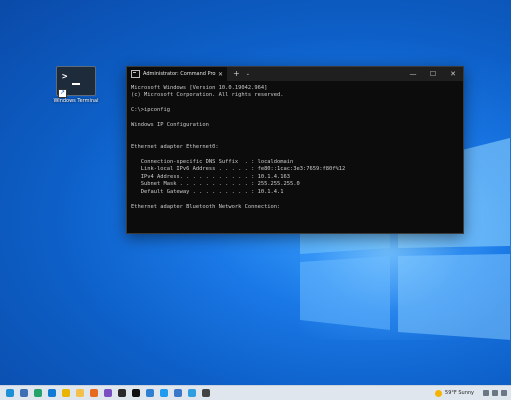 Image resolution: width=511 pixels, height=400 pixels. Describe the element at coordinates (439, 393) in the screenshot. I see `sun-icon` at that location.